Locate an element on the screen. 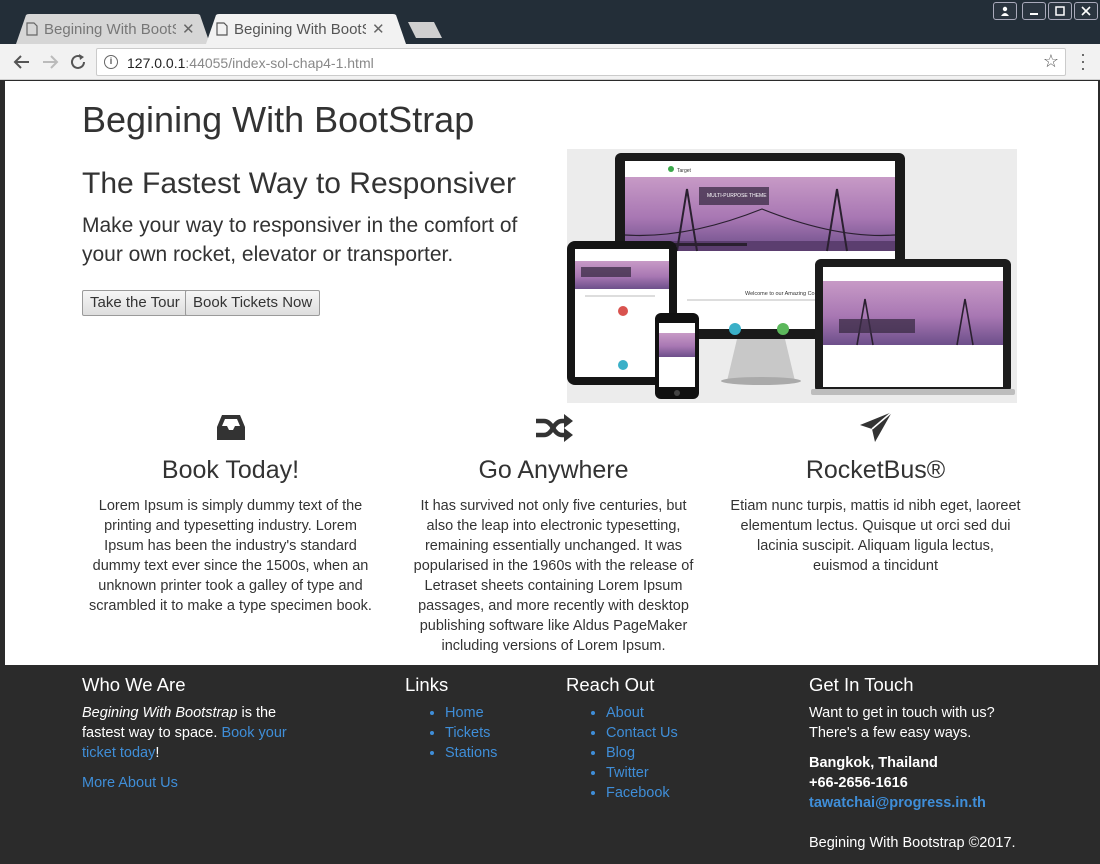  footer-heading: Links is located at coordinates (427, 684).